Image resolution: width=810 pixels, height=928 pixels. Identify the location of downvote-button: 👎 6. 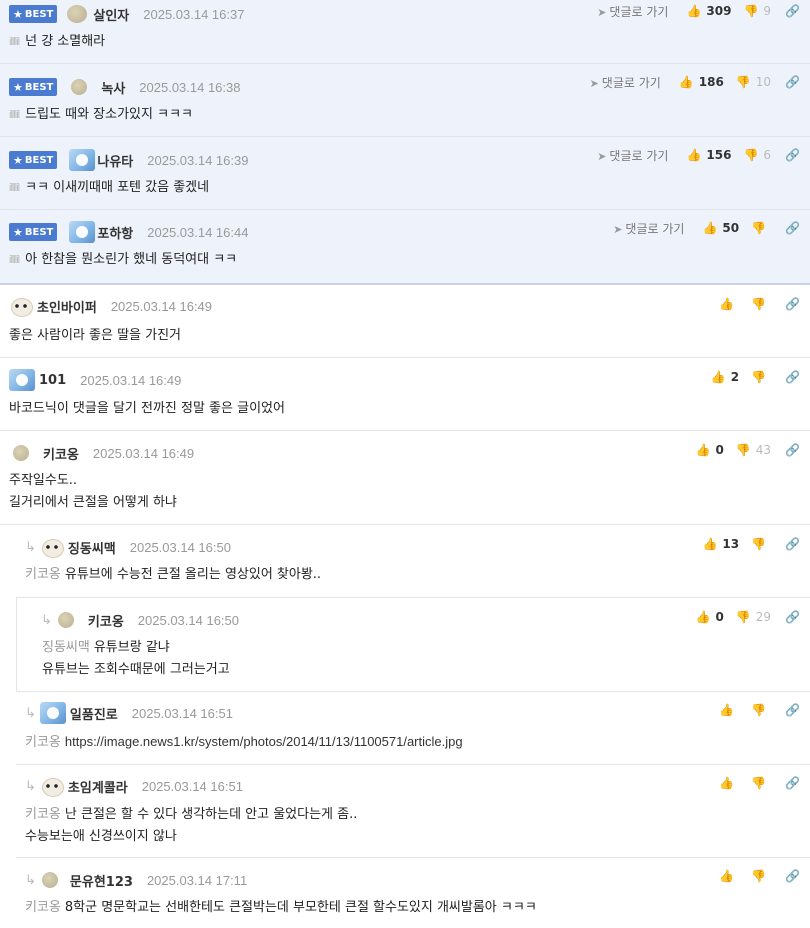
(757, 155).